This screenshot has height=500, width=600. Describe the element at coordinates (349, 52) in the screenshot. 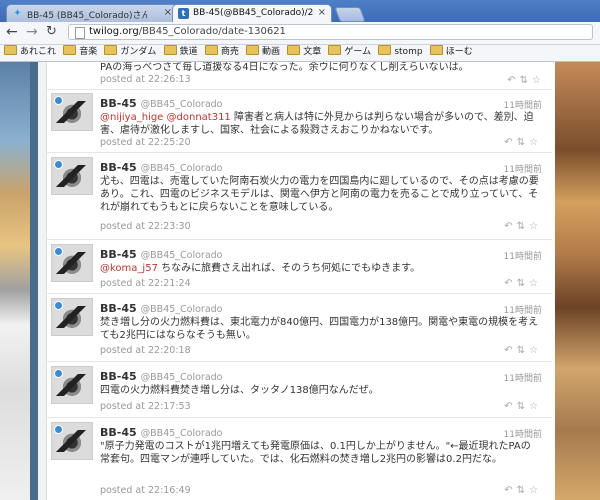

I see `bookmark-folder: ゲーム` at that location.